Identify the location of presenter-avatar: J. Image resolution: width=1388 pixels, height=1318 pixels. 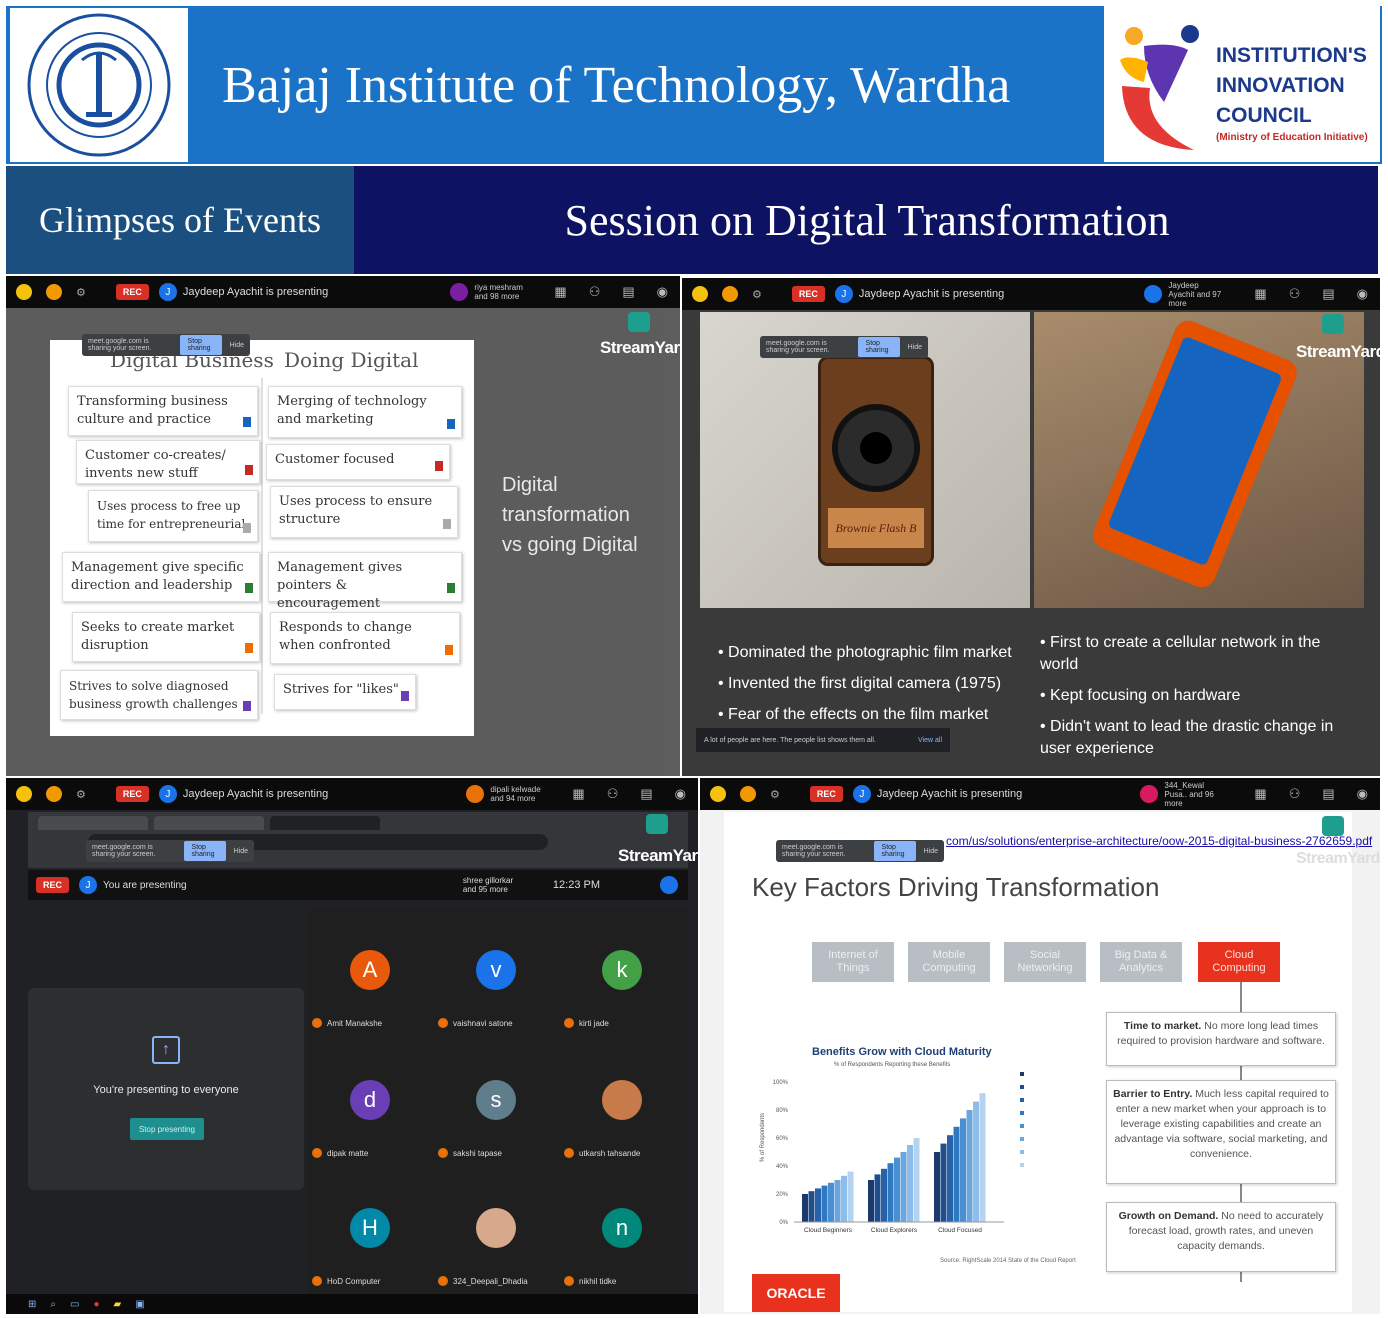
(167, 794).